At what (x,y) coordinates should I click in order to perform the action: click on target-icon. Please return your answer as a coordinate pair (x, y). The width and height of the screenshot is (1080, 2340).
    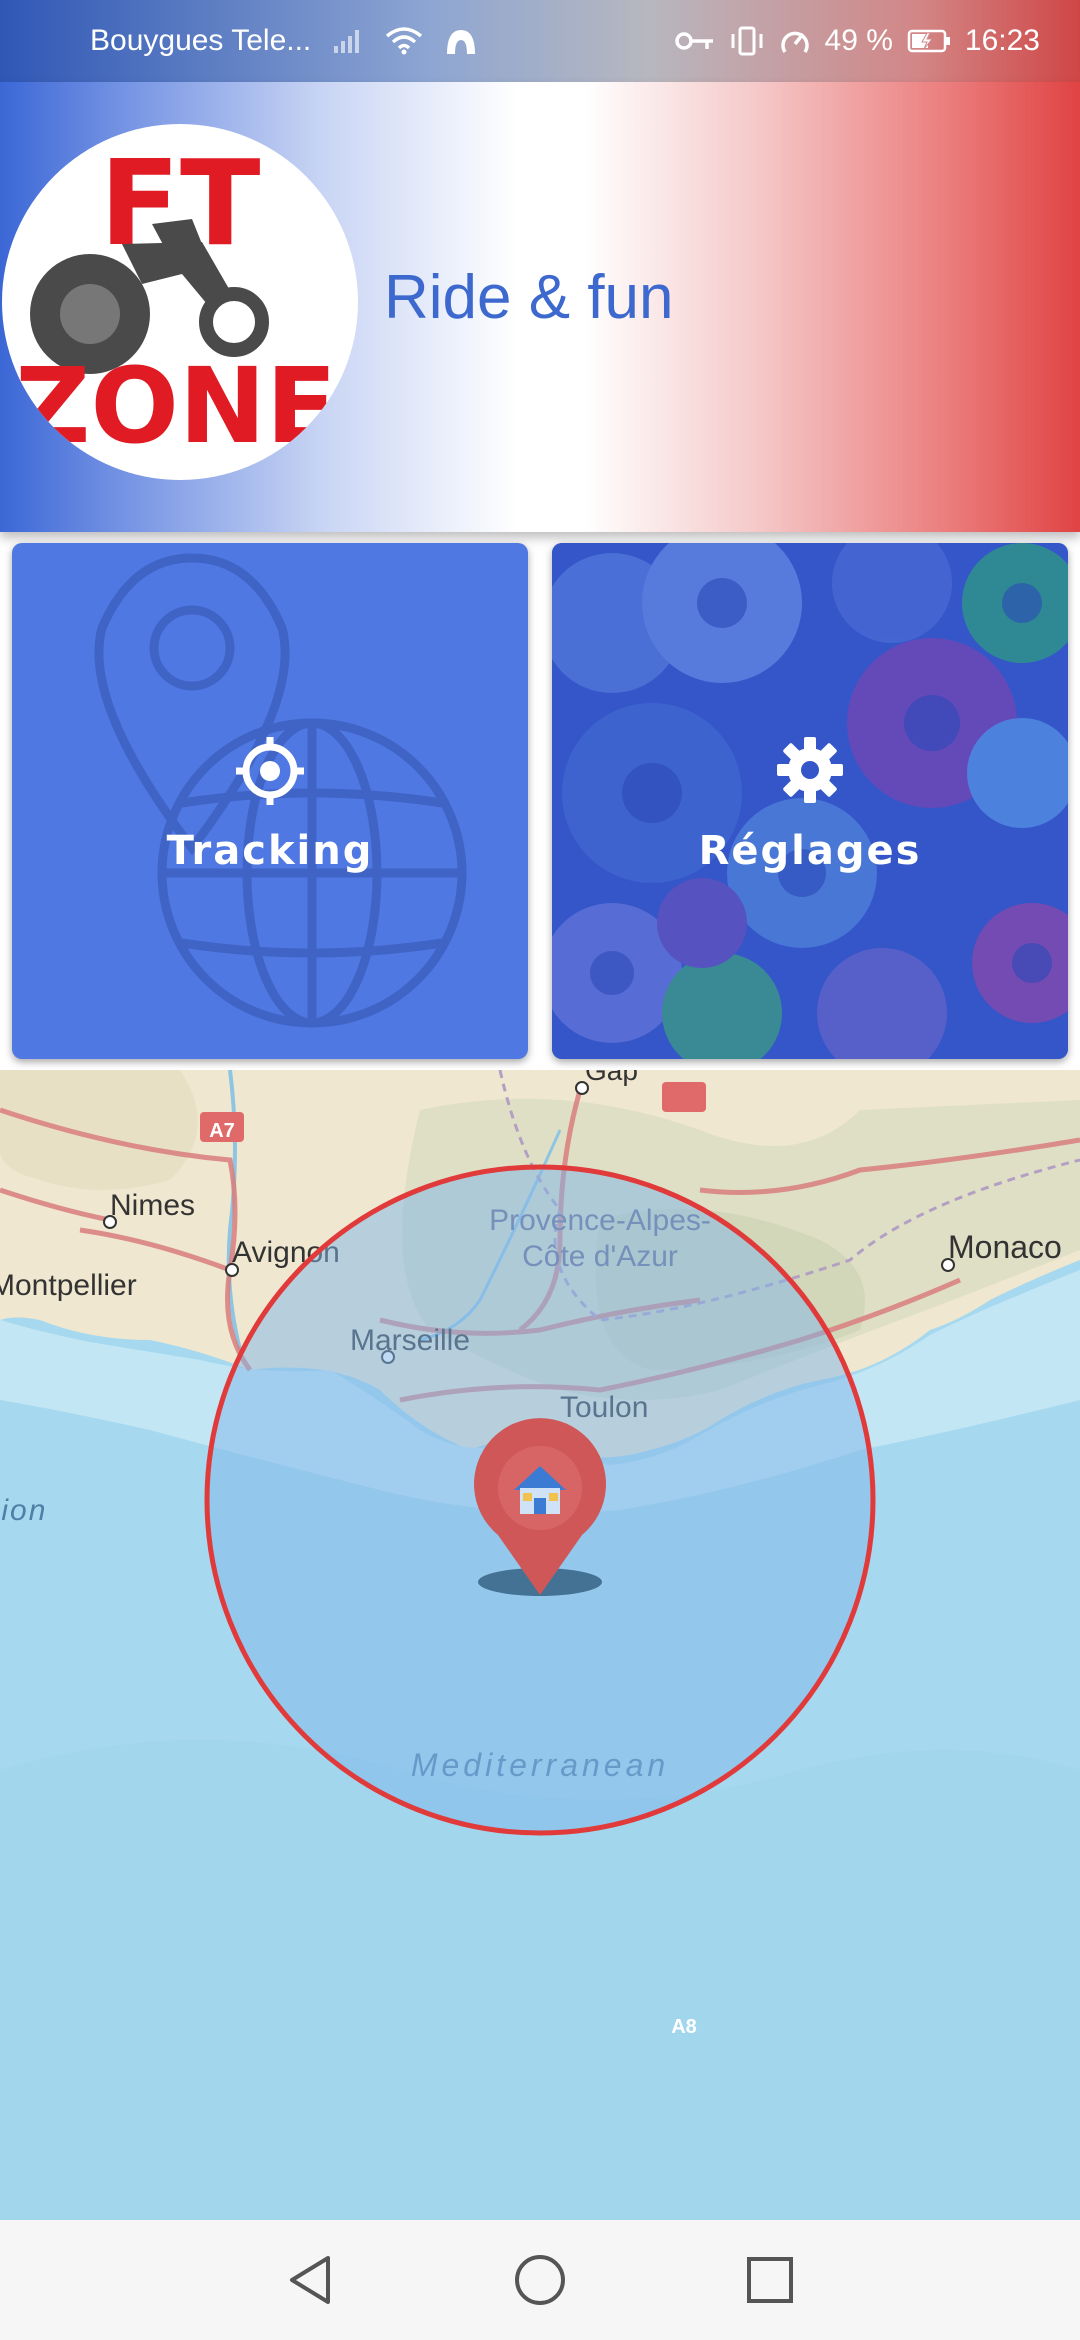
    Looking at the image, I should click on (270, 773).